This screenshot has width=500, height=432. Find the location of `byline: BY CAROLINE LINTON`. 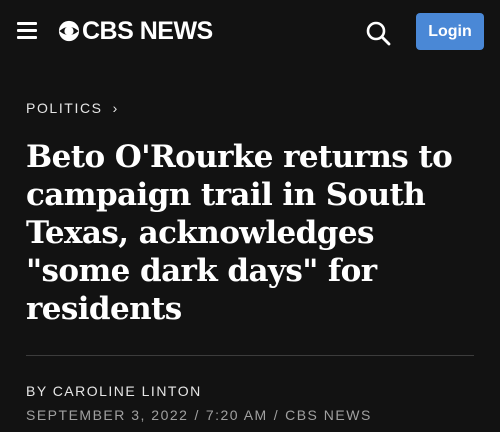

byline: BY CAROLINE LINTON is located at coordinates (114, 391).